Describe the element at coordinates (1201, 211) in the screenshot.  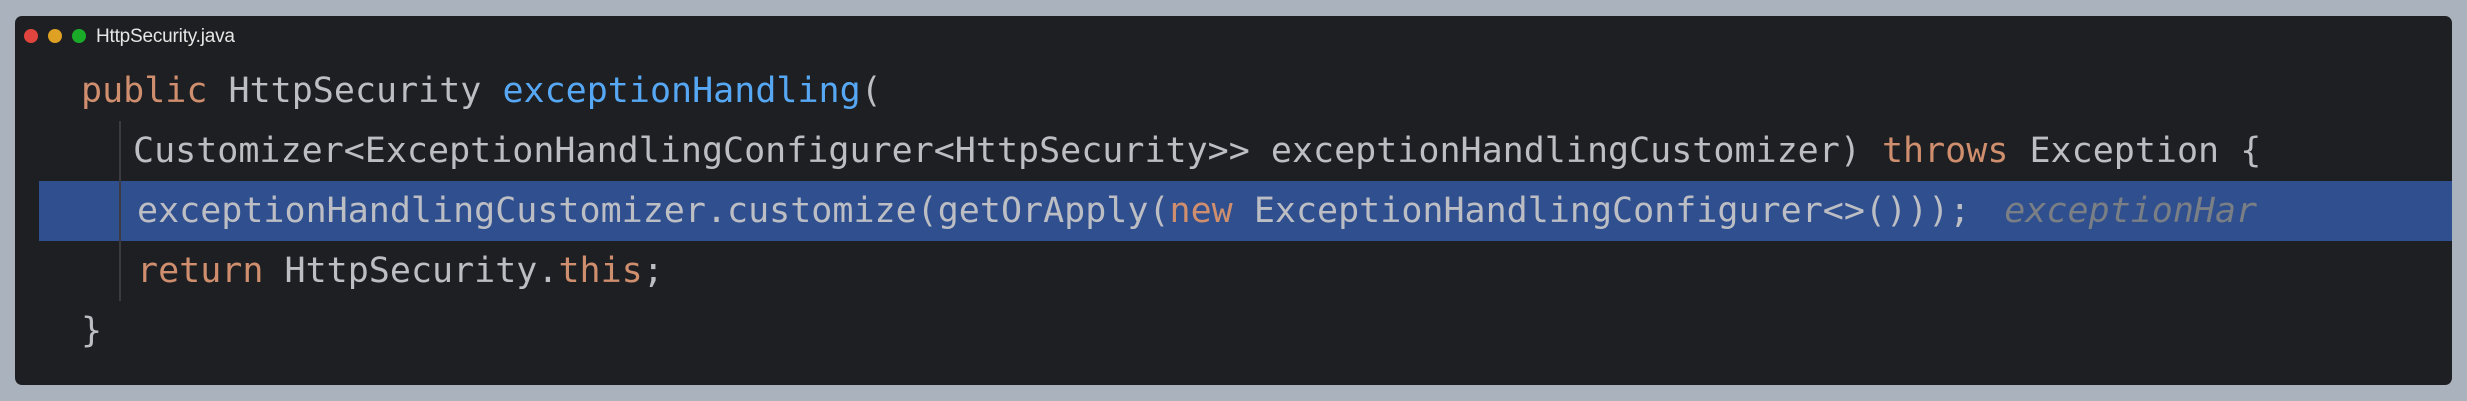
I see `keyword-new: new` at that location.